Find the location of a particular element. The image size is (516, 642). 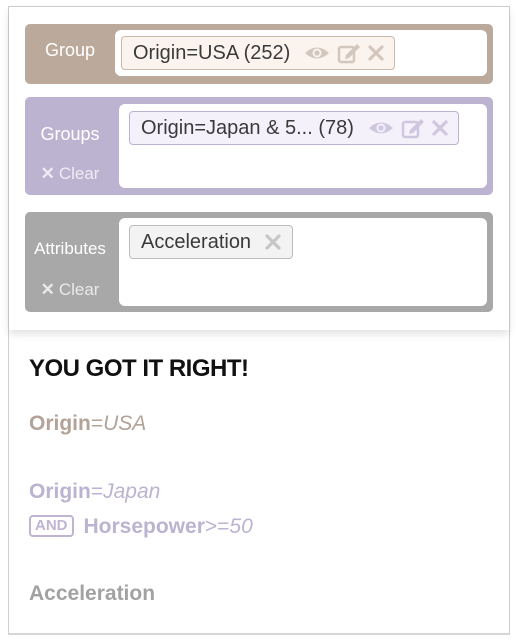

groups-pill-label: Origin=Japan & 5... (78) is located at coordinates (247, 127).